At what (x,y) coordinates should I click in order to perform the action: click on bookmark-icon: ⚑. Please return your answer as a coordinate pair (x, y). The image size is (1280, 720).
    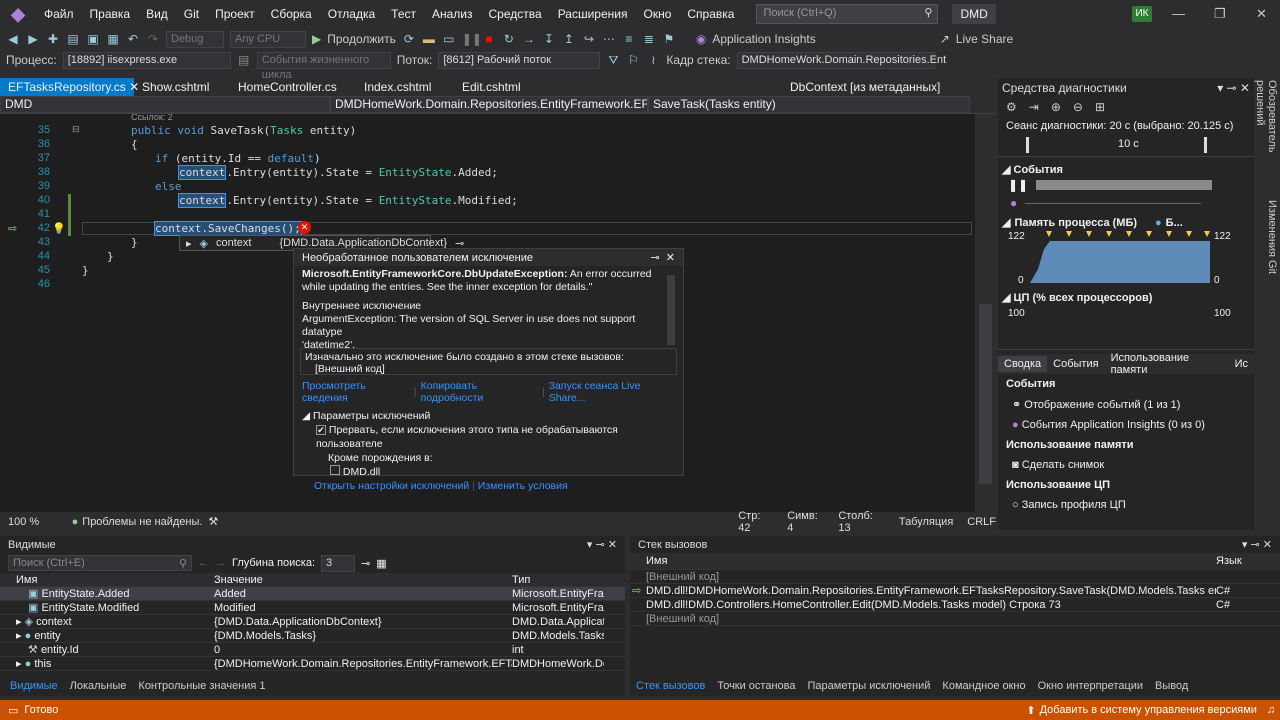
    Looking at the image, I should click on (669, 39).